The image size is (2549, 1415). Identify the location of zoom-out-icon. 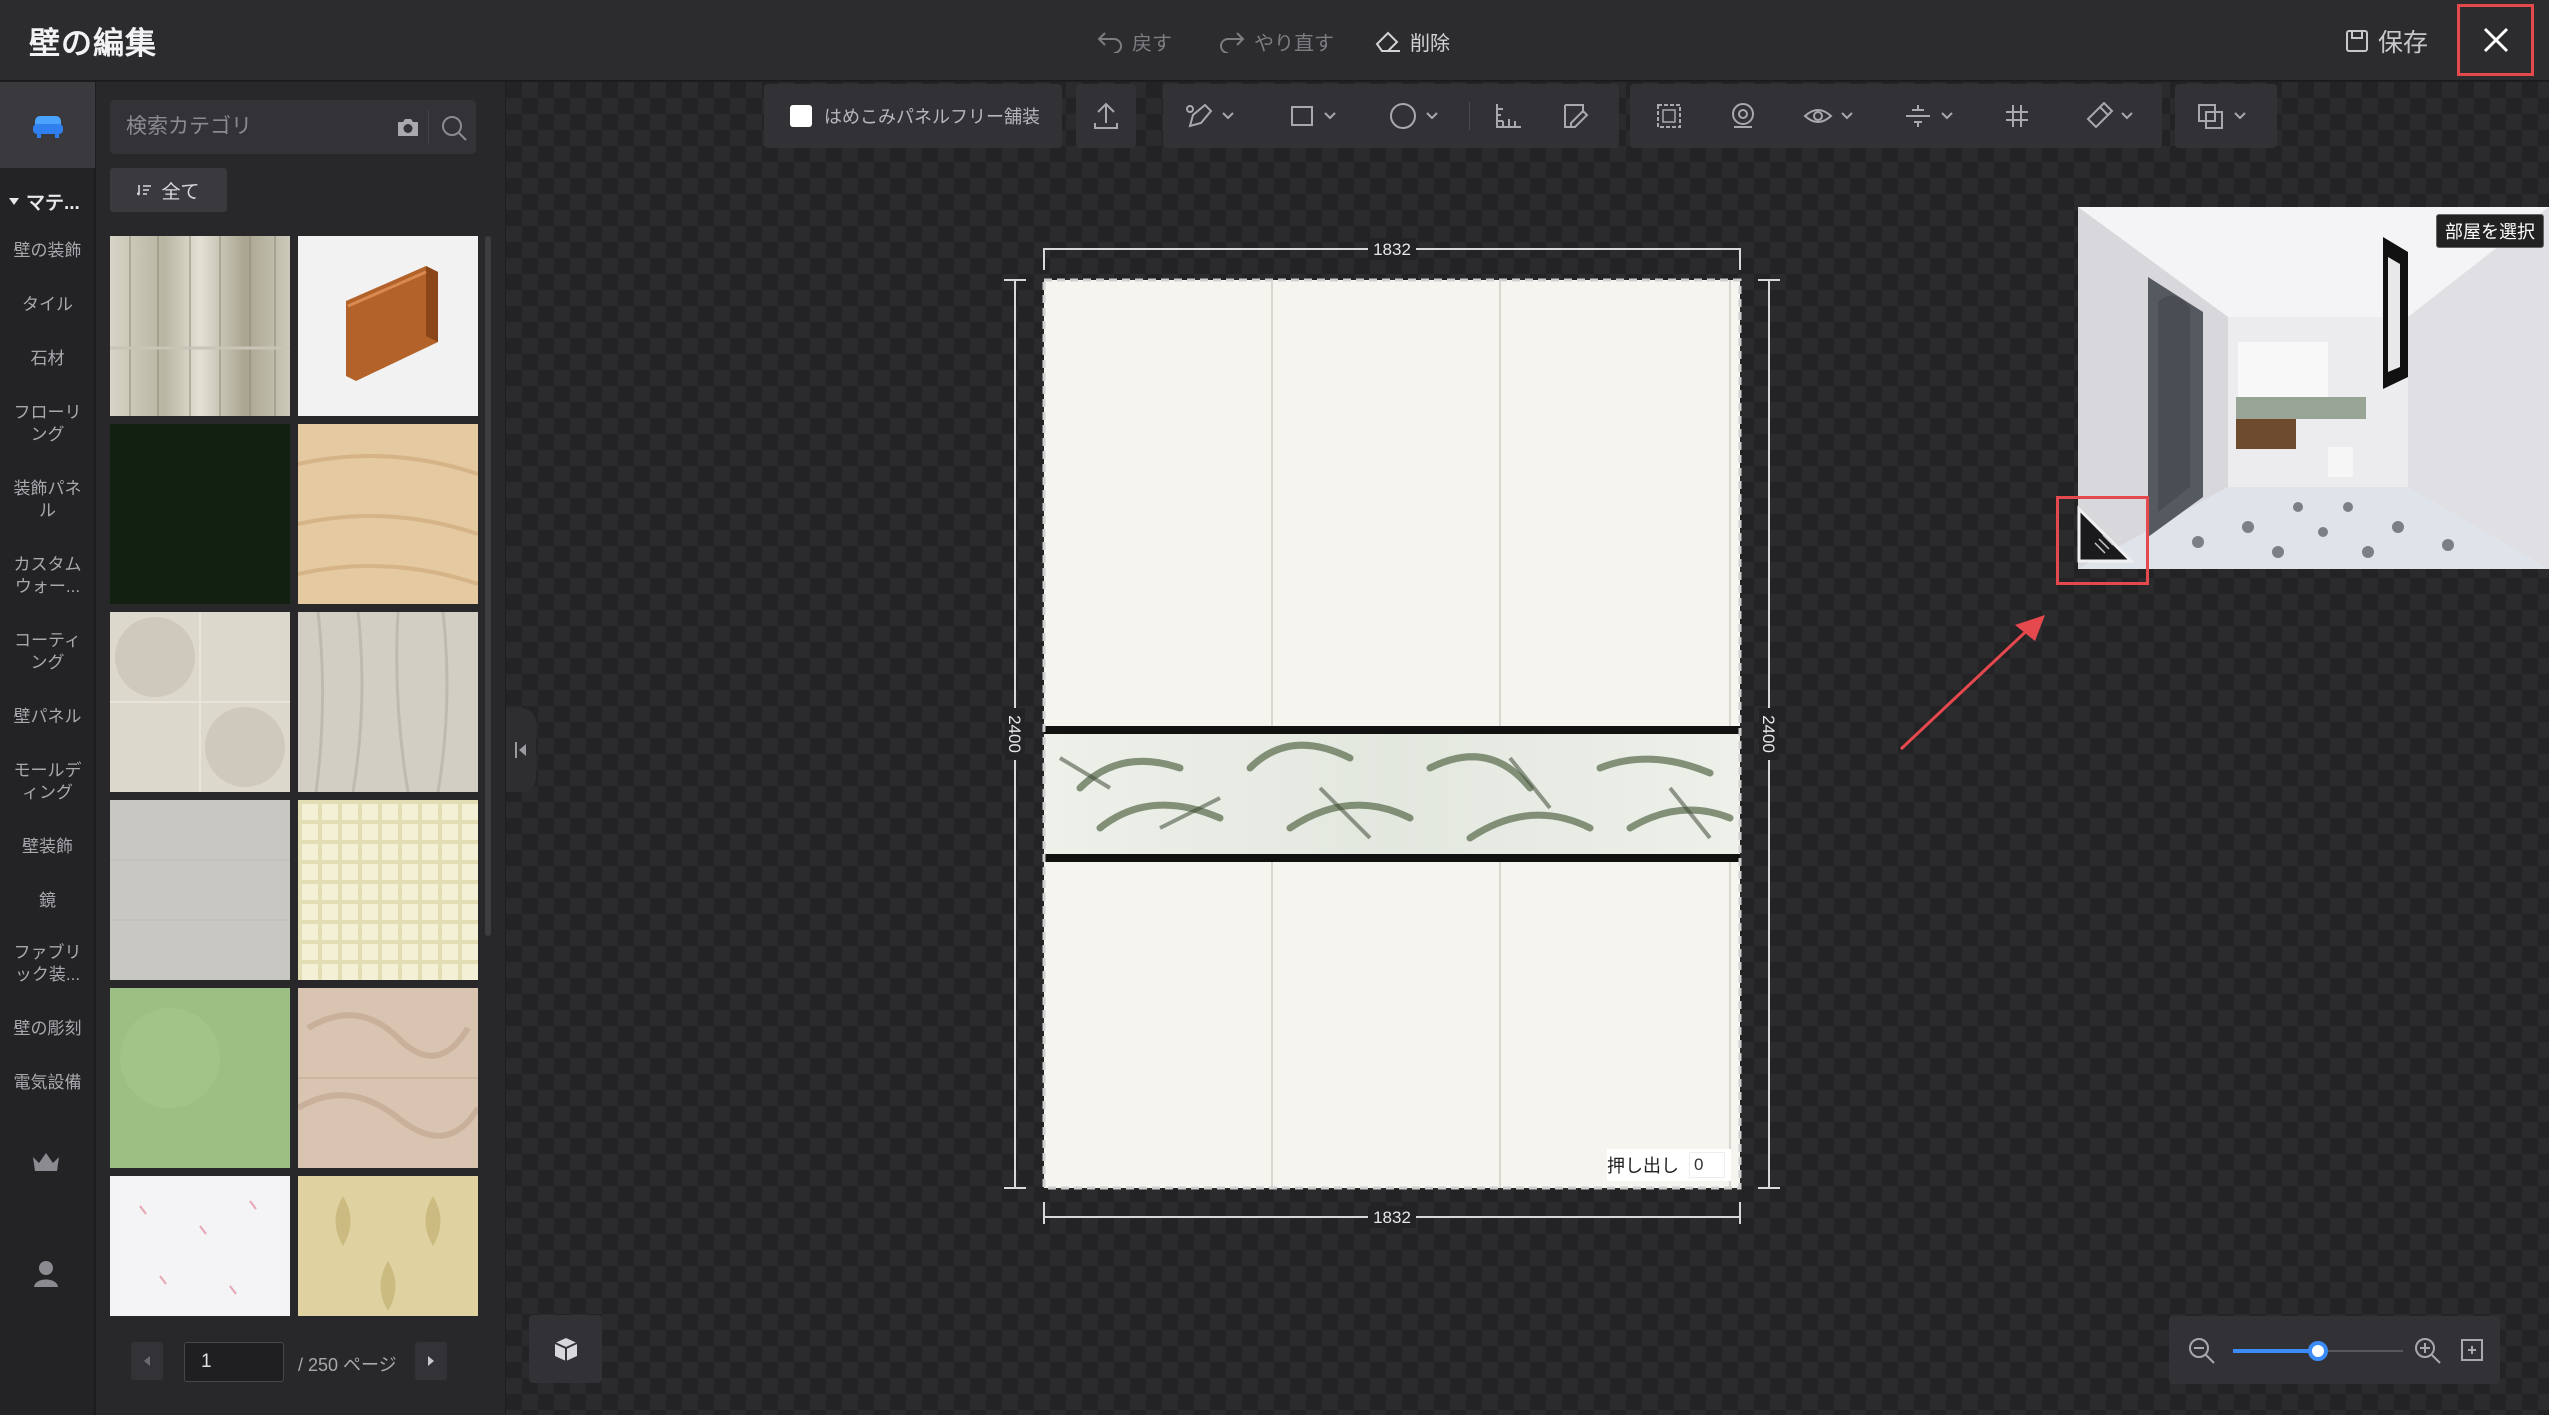
(2202, 1351).